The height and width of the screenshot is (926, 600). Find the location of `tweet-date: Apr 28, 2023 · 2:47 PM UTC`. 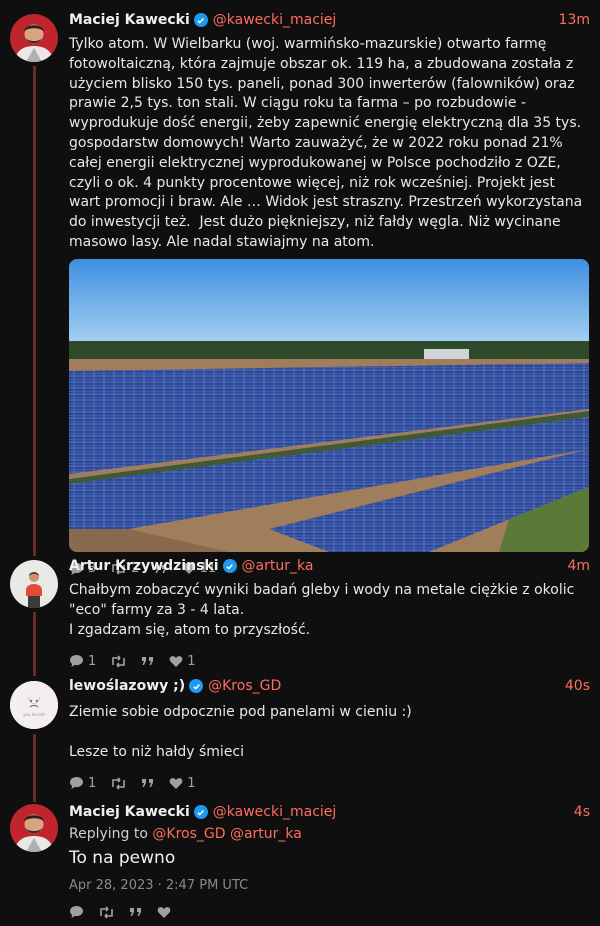

tweet-date: Apr 28, 2023 · 2:47 PM UTC is located at coordinates (329, 885).